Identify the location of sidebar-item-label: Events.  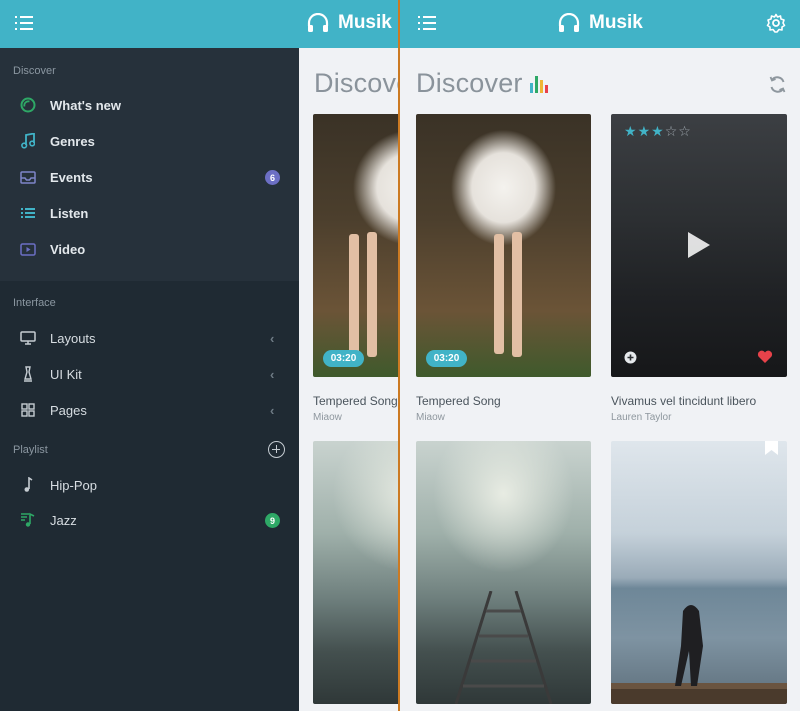
(71, 177).